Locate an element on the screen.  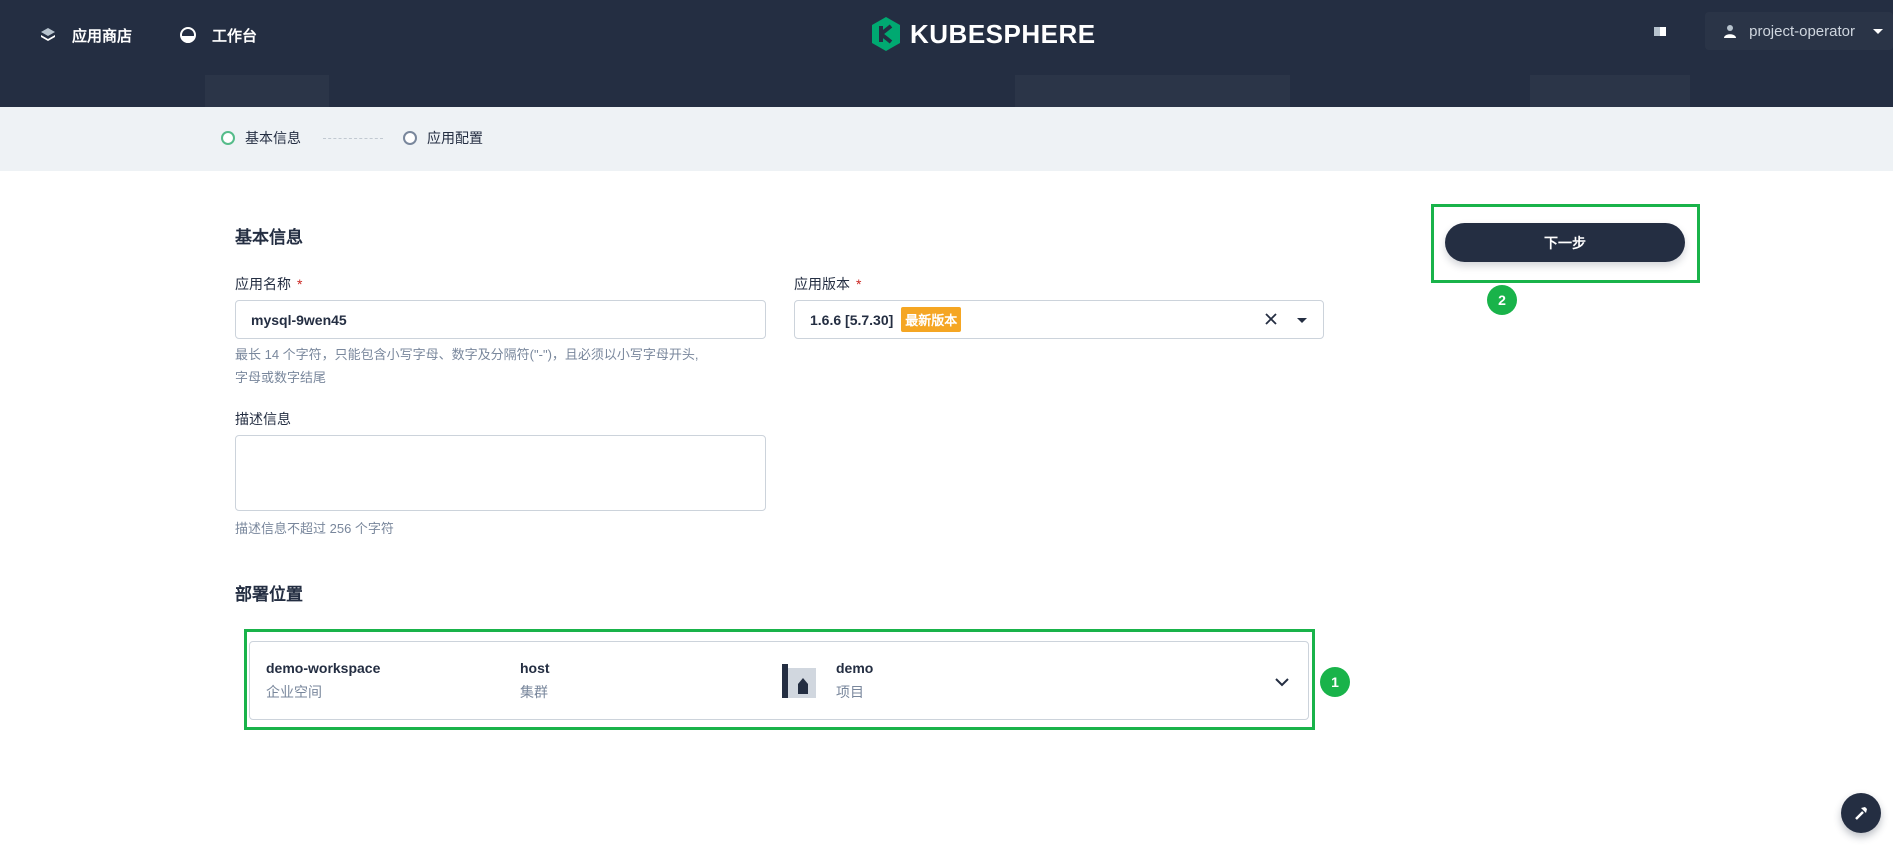
notification-icon is located at coordinates (1660, 31).